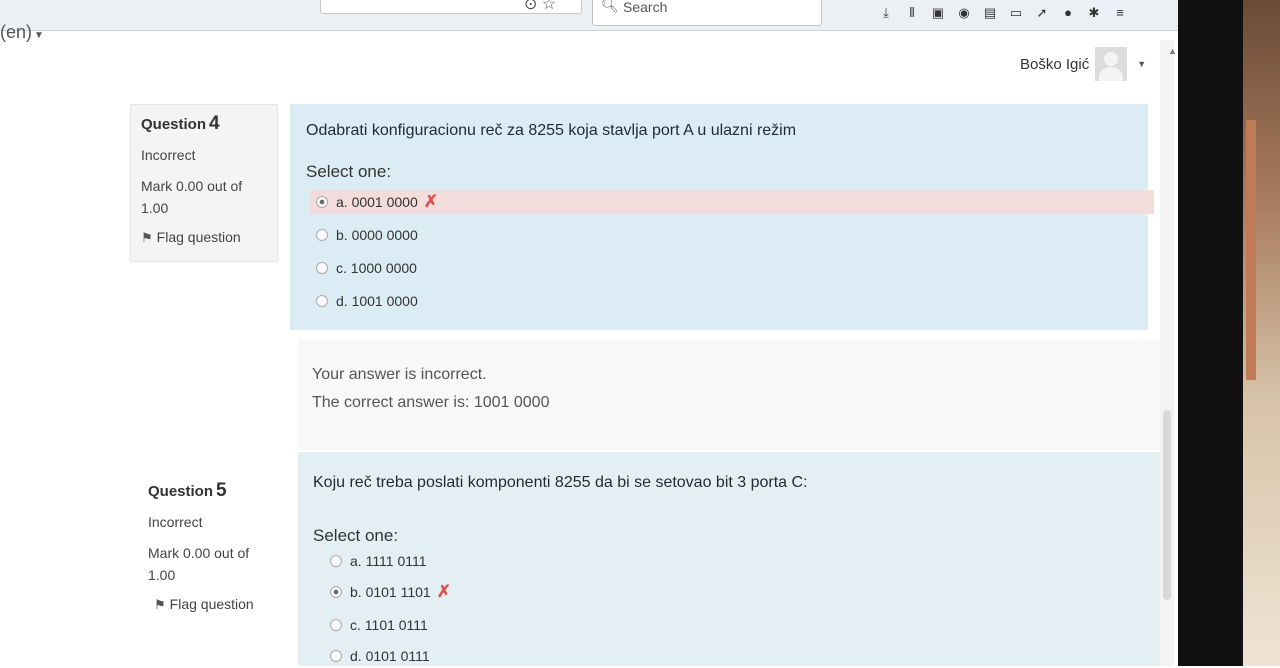 The height and width of the screenshot is (668, 1280). What do you see at coordinates (938, 13) in the screenshot?
I see `reader-icon: ▣` at bounding box center [938, 13].